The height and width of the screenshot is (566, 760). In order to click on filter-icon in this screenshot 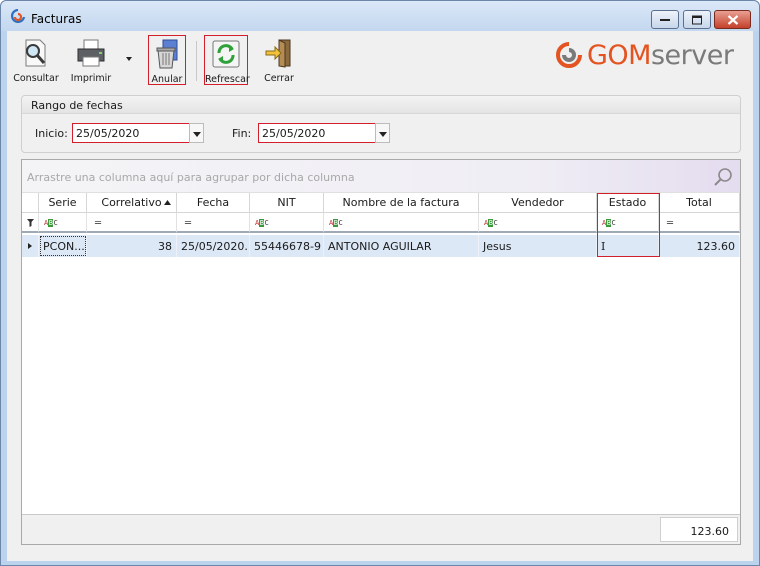, I will do `click(30, 223)`.